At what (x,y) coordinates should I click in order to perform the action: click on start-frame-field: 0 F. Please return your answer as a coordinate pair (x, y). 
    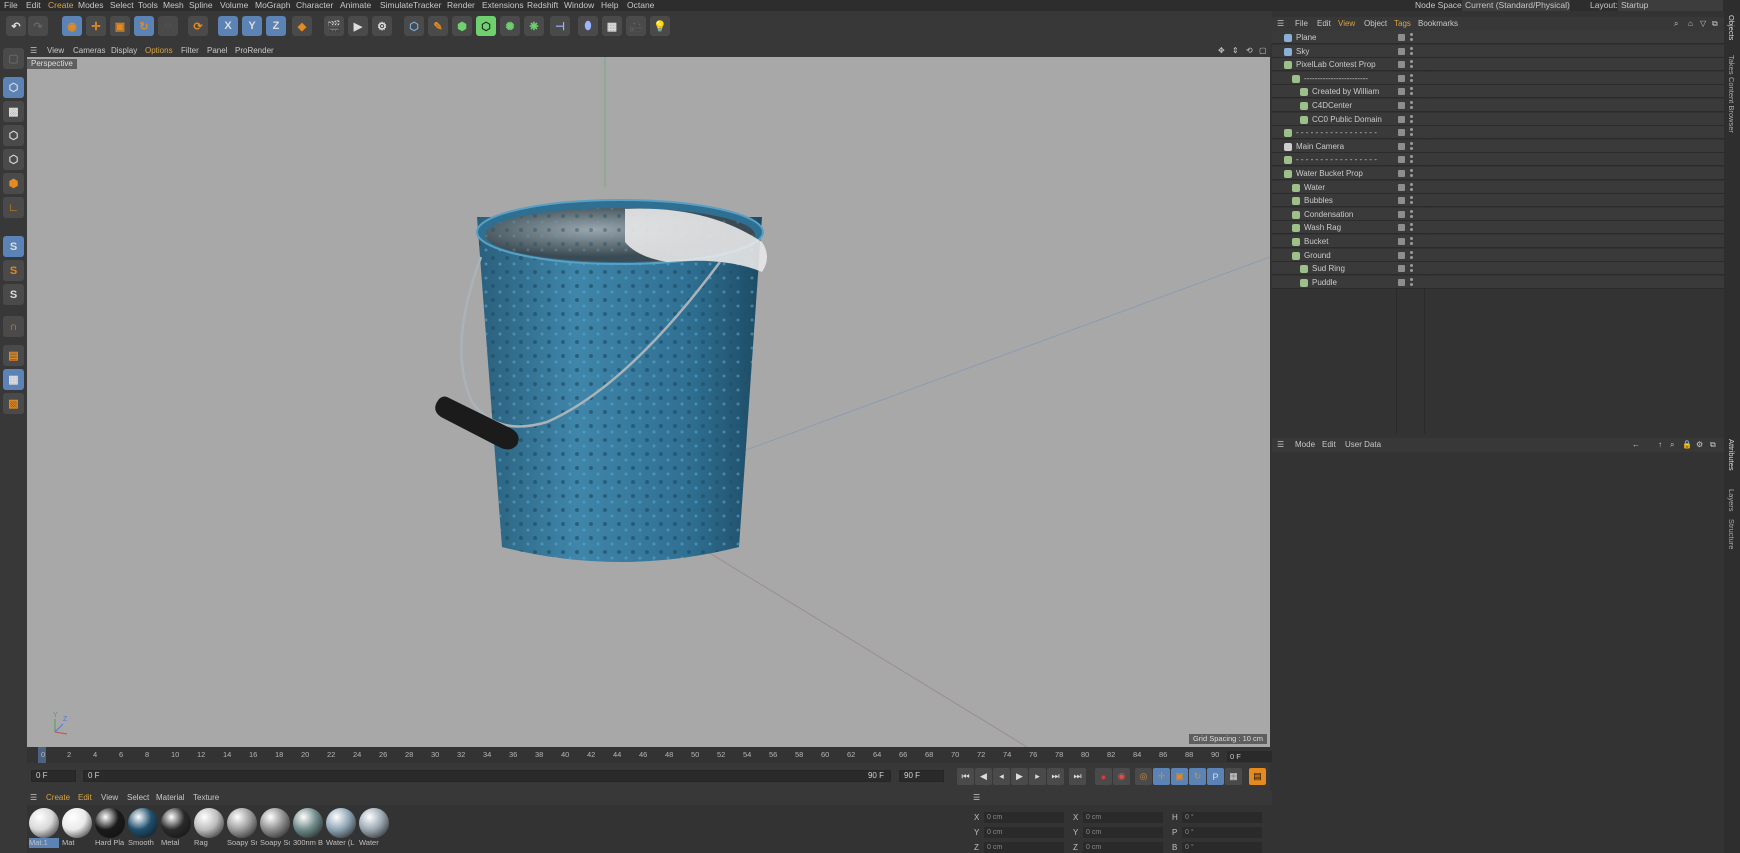
    Looking at the image, I should click on (53, 776).